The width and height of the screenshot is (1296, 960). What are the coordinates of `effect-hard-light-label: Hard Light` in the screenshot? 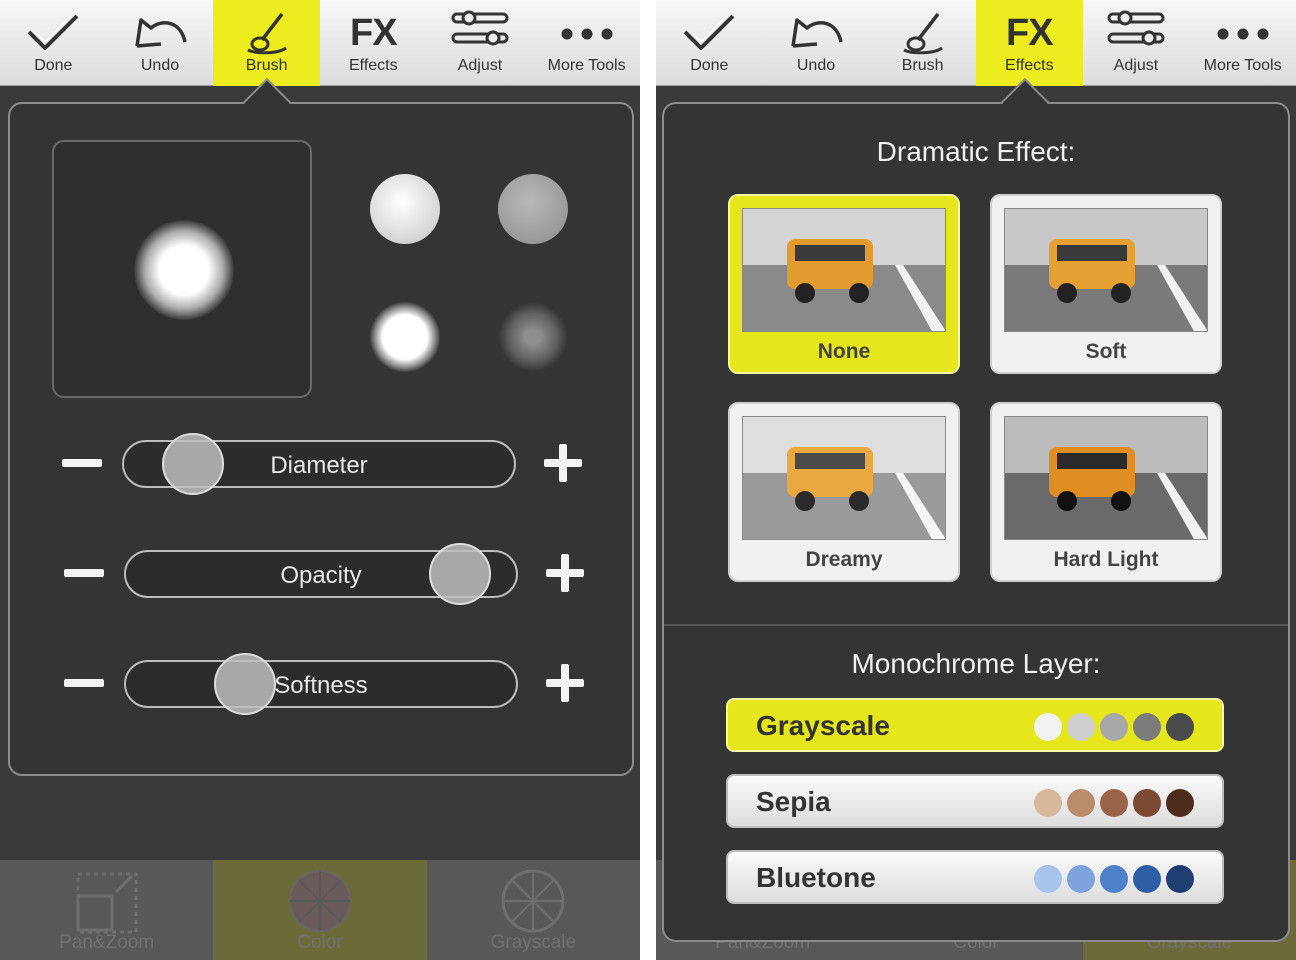 It's located at (1106, 559).